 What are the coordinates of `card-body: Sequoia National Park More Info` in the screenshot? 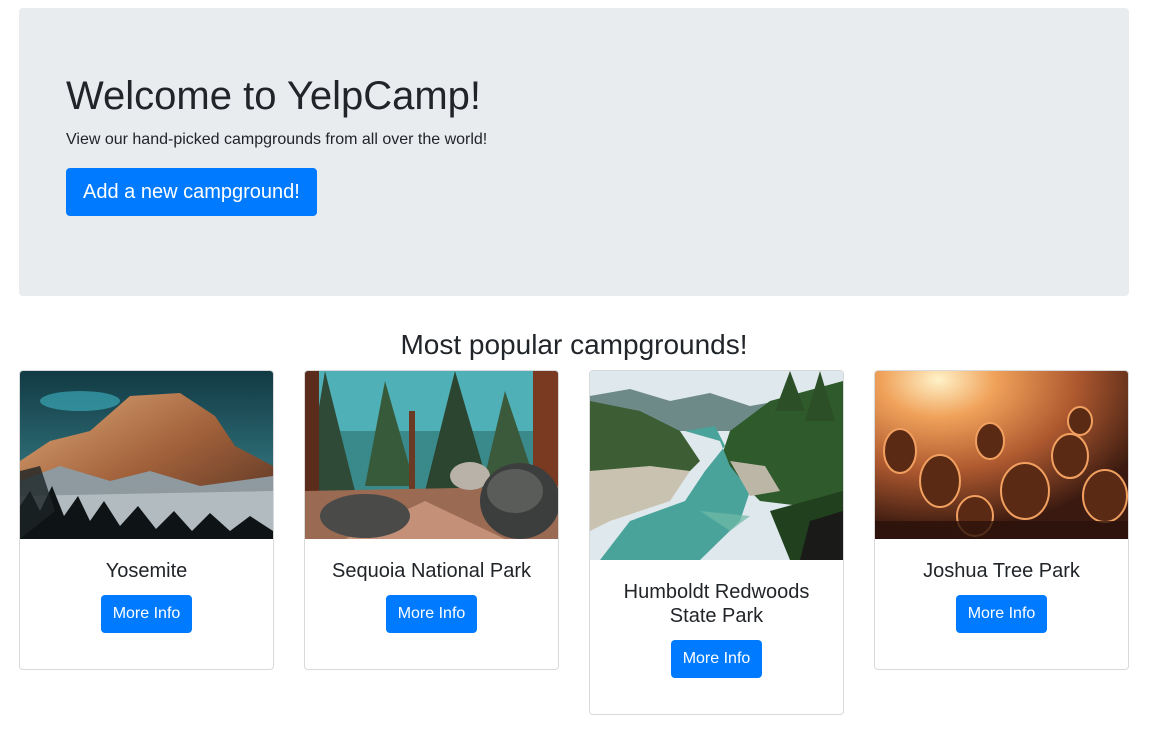 It's located at (431, 604).